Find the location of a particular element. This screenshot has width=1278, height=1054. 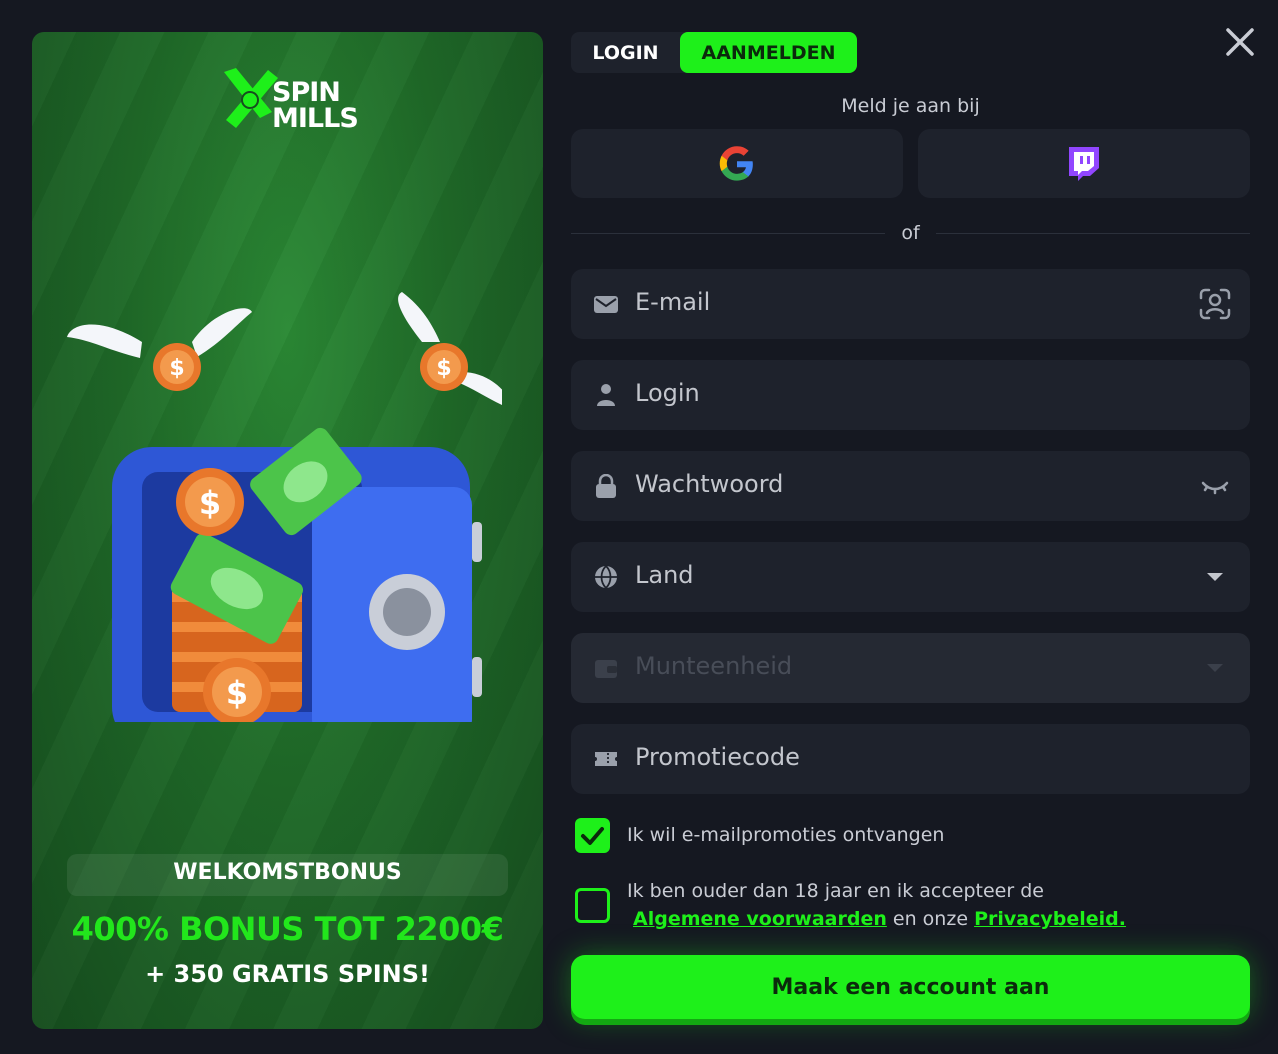

logo-line-2: MILLS is located at coordinates (315, 118).